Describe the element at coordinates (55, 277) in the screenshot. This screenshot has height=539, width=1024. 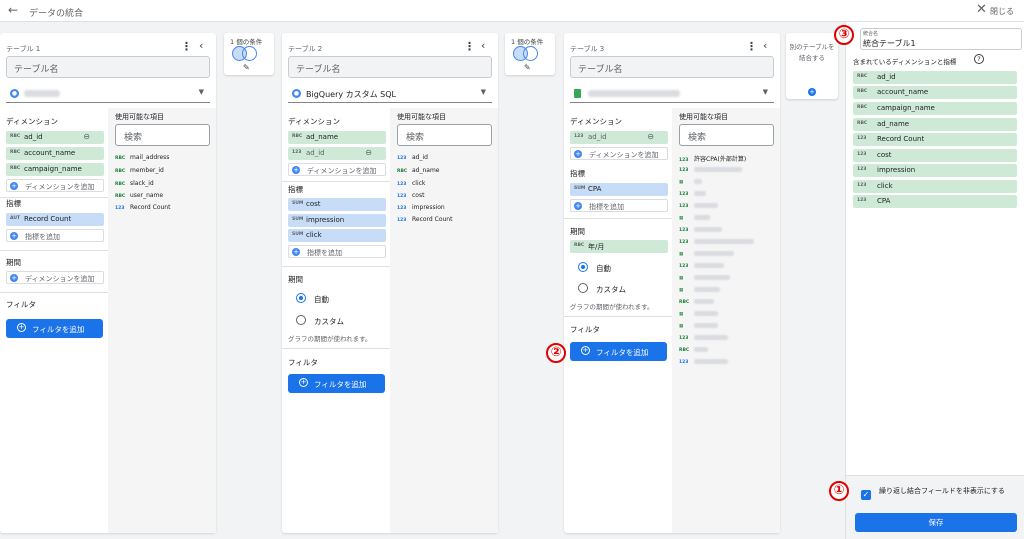
I see `add-period-dimension-button: + ディメンションを追加` at that location.